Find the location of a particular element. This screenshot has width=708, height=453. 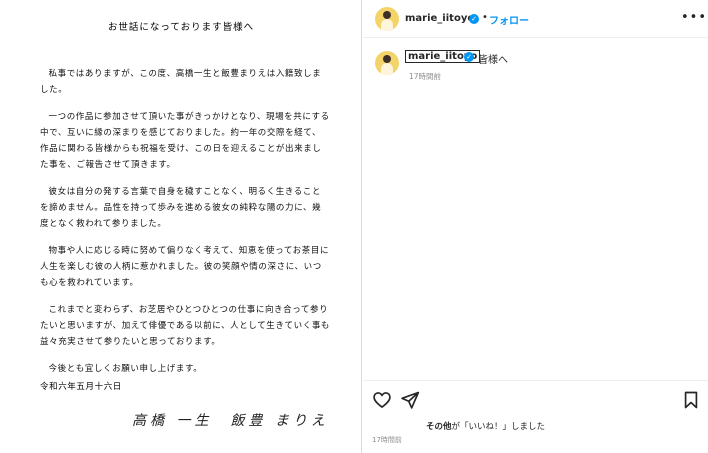

caption-timestamp: 17時間前 is located at coordinates (425, 76).